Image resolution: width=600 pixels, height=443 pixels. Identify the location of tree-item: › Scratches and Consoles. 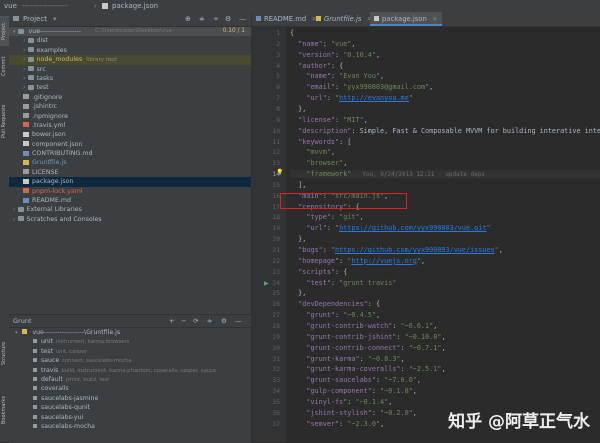
(130, 219).